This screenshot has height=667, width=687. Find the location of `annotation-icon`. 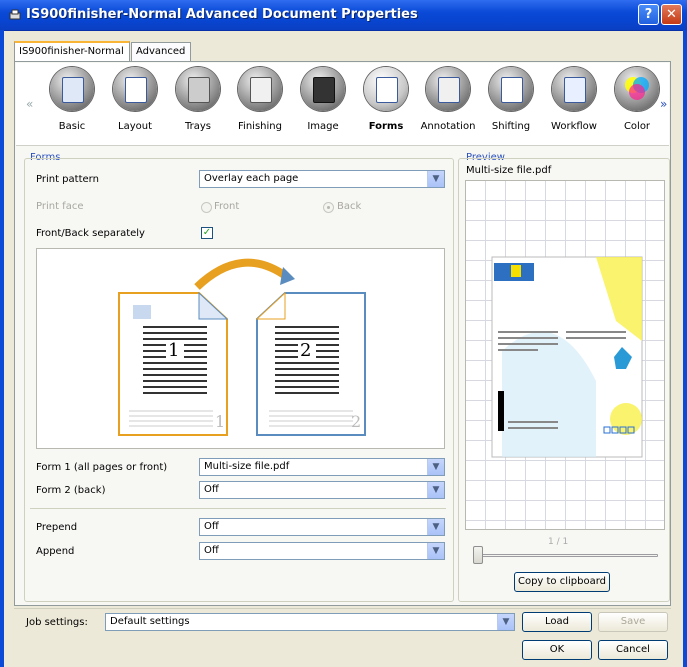

annotation-icon is located at coordinates (448, 89).